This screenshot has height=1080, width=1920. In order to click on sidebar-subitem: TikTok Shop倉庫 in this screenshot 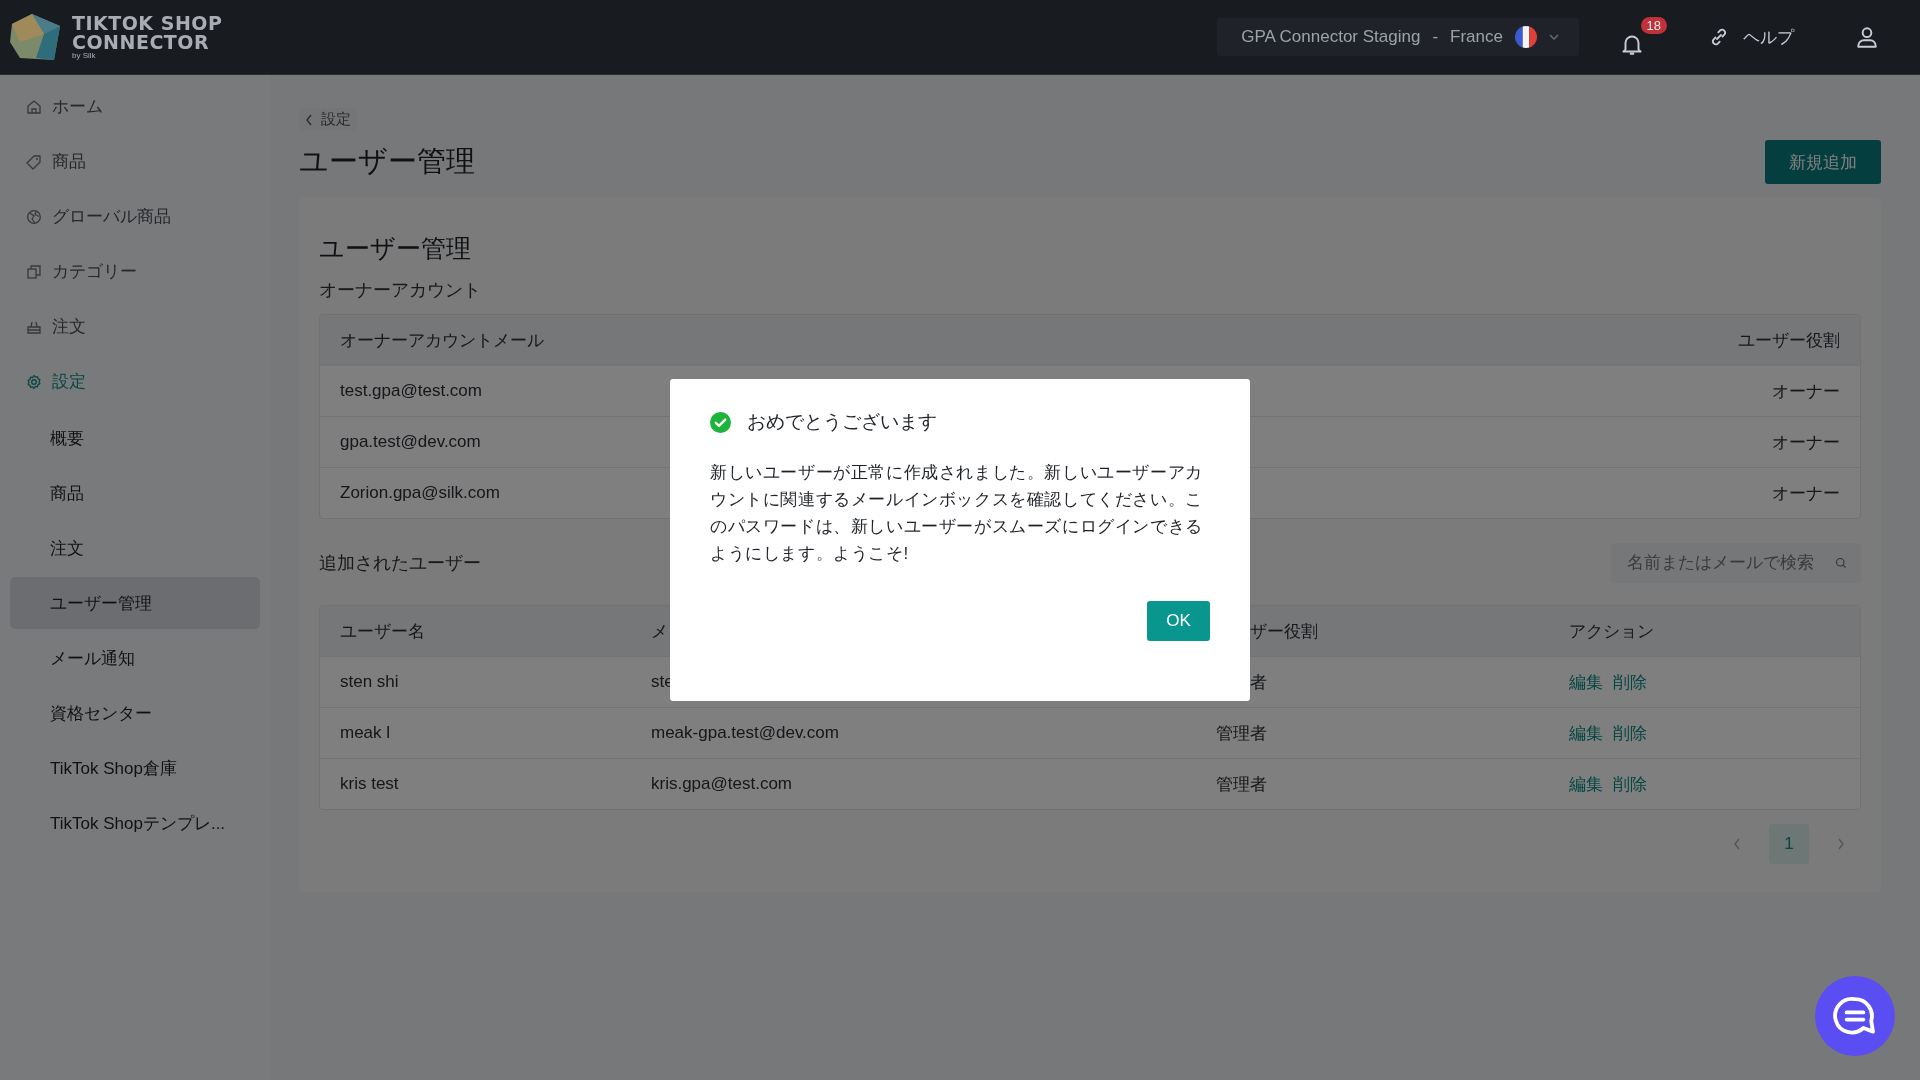, I will do `click(135, 768)`.